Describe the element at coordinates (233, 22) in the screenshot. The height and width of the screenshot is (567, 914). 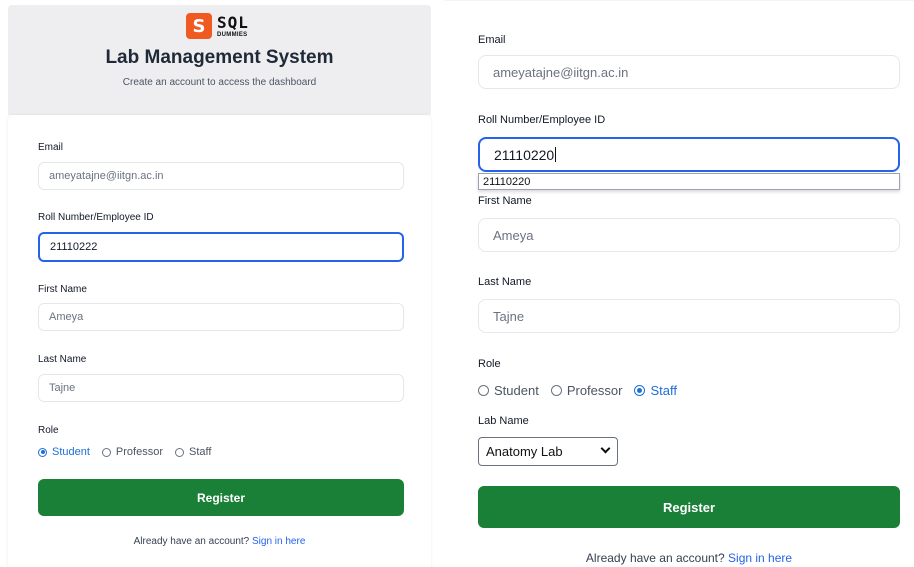
I see `logo-brand: SQL` at that location.